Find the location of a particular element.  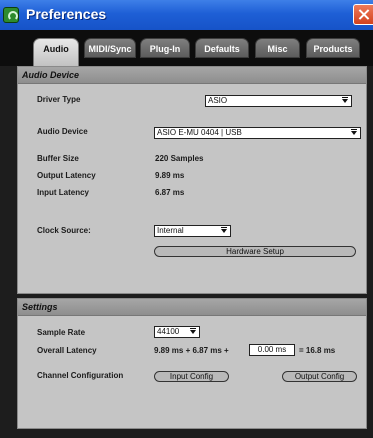

extra-latency-input: 0.00 ms is located at coordinates (272, 350).